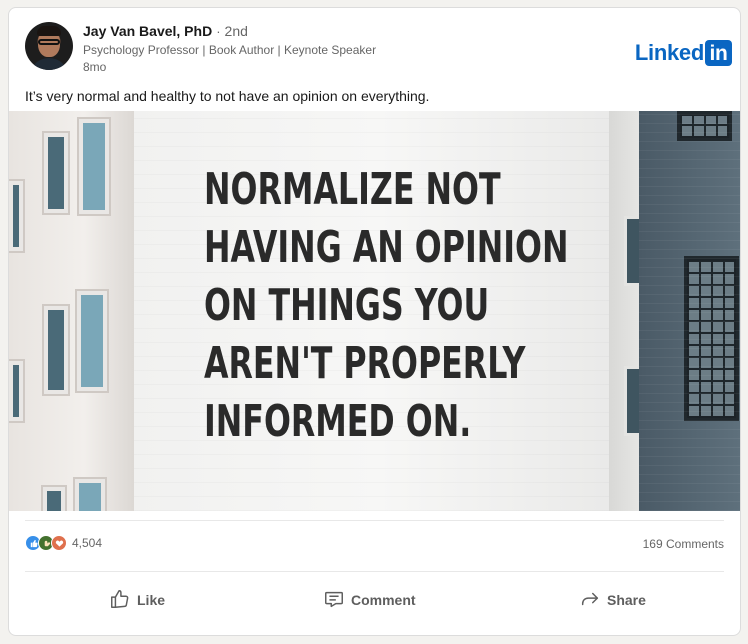 The height and width of the screenshot is (644, 748). I want to click on right-building, so click(689, 311).